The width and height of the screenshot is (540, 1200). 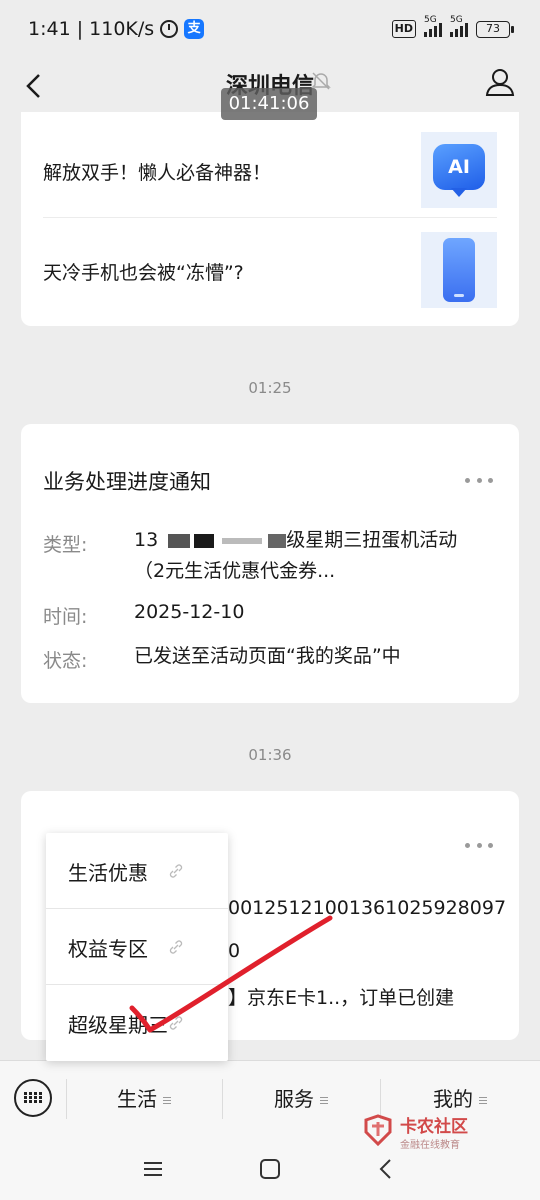 I want to click on message-timestamp: 01:36, so click(x=270, y=755).